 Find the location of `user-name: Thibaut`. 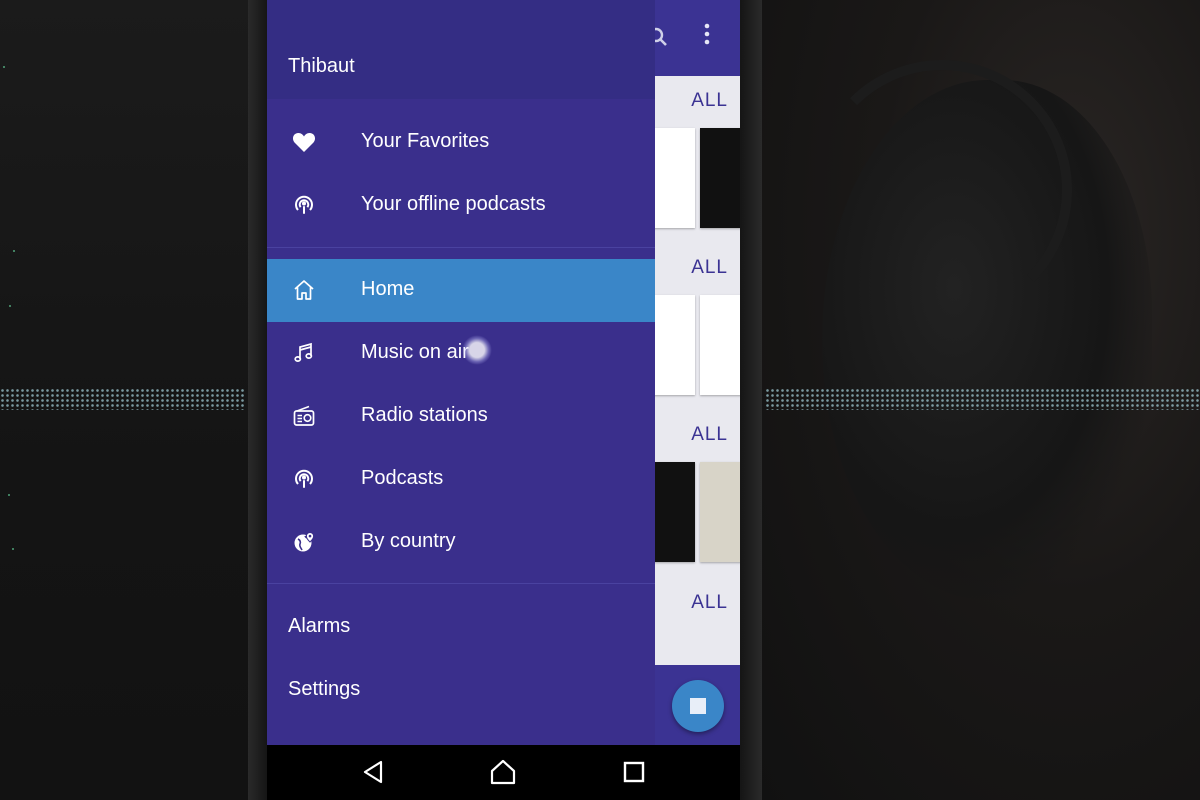

user-name: Thibaut is located at coordinates (321, 66).